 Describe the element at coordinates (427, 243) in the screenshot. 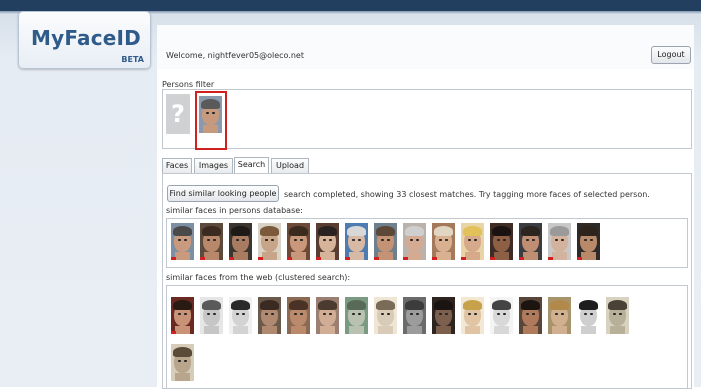

I see `db-faces-list` at that location.